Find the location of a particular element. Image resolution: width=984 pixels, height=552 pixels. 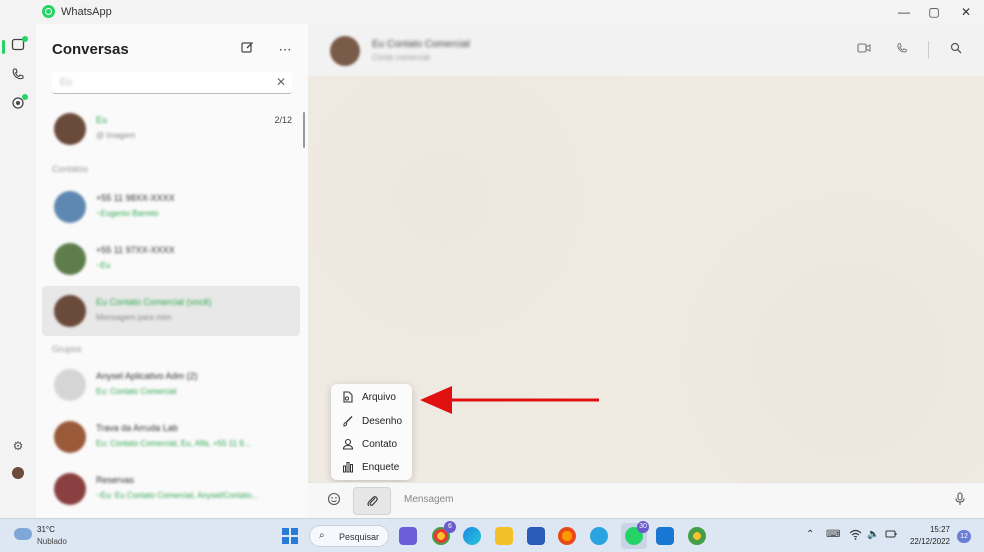

attach-button is located at coordinates (372, 501).